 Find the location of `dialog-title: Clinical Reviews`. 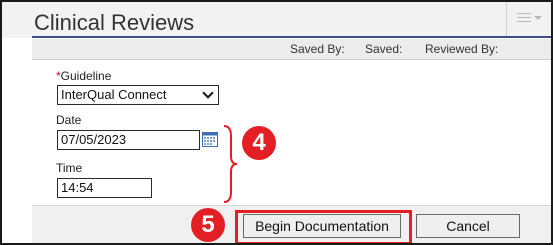

dialog-title: Clinical Reviews is located at coordinates (114, 22).